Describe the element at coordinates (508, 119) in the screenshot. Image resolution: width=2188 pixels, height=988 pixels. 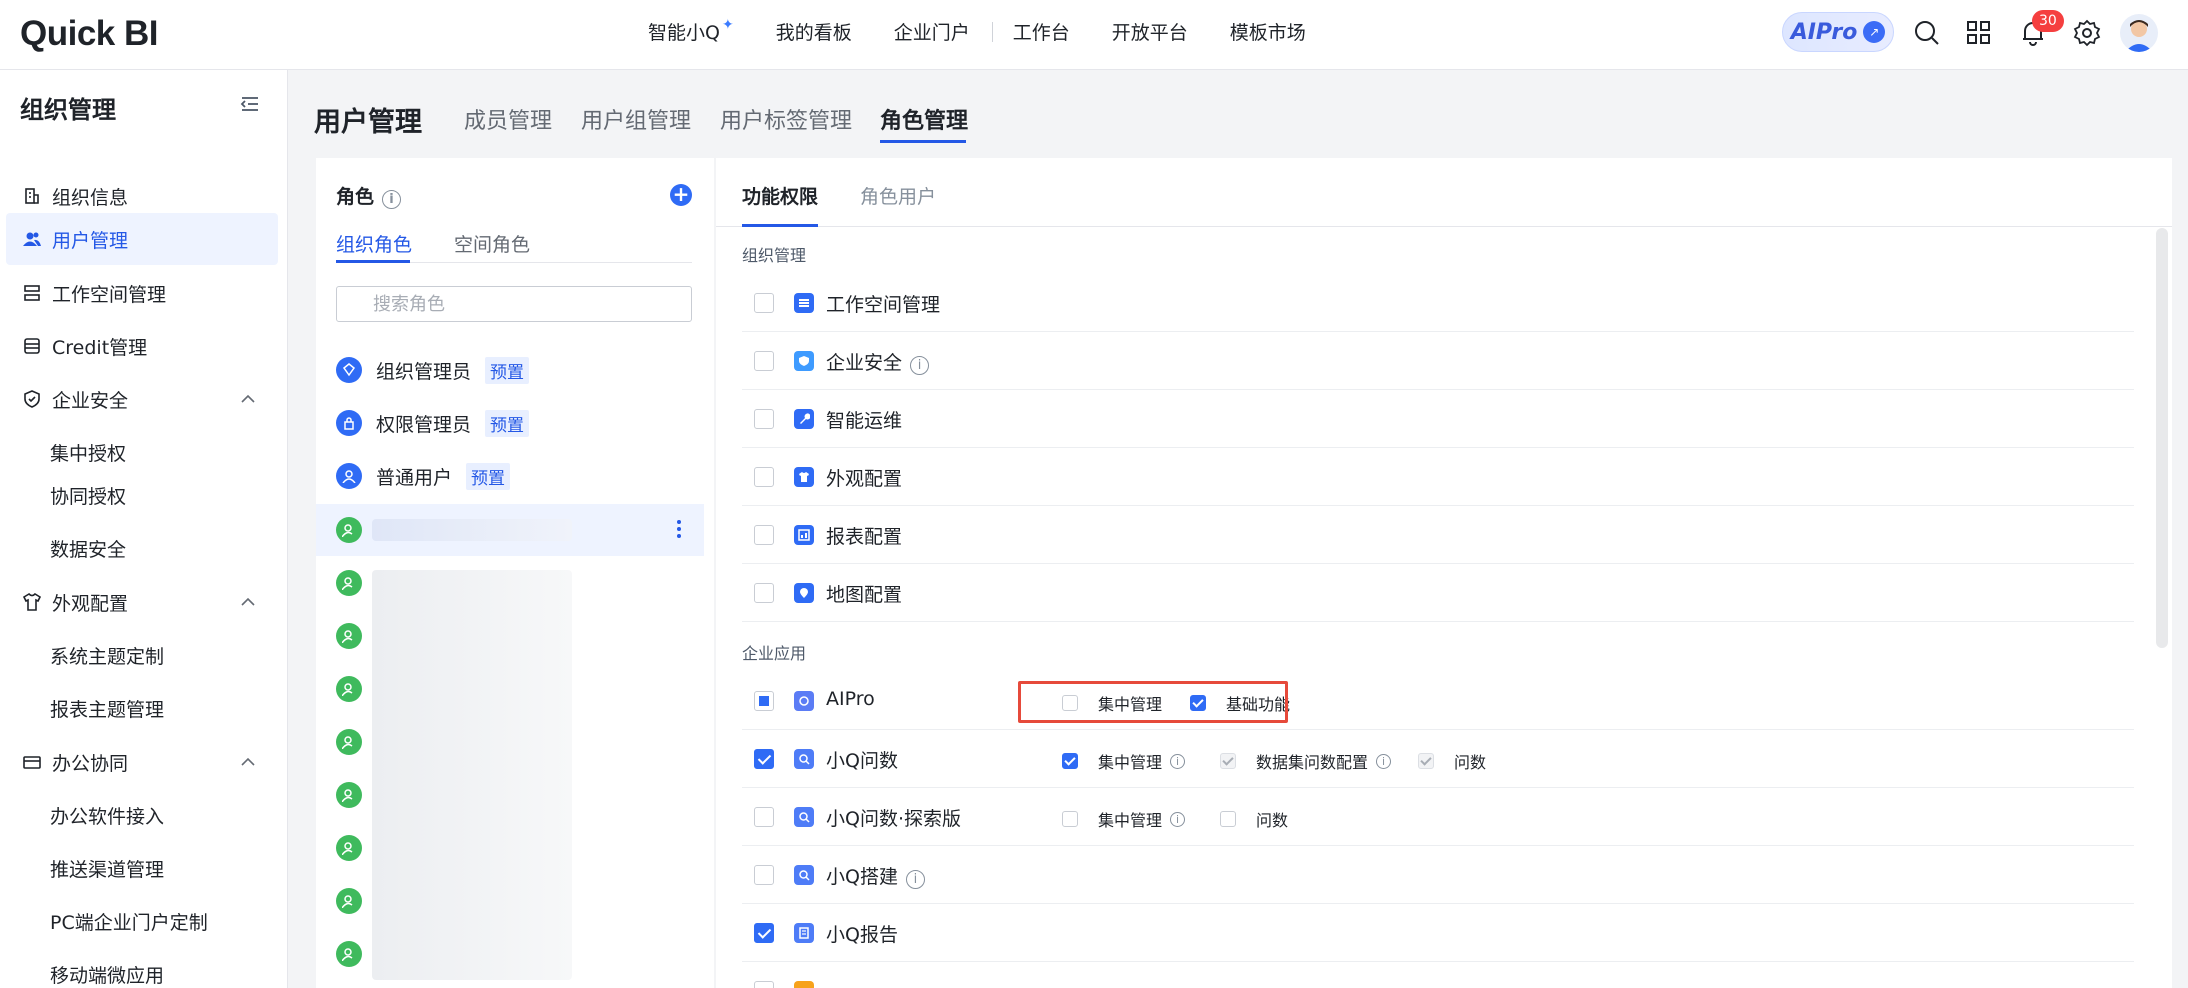
I see `tab-members: 成员管理` at that location.